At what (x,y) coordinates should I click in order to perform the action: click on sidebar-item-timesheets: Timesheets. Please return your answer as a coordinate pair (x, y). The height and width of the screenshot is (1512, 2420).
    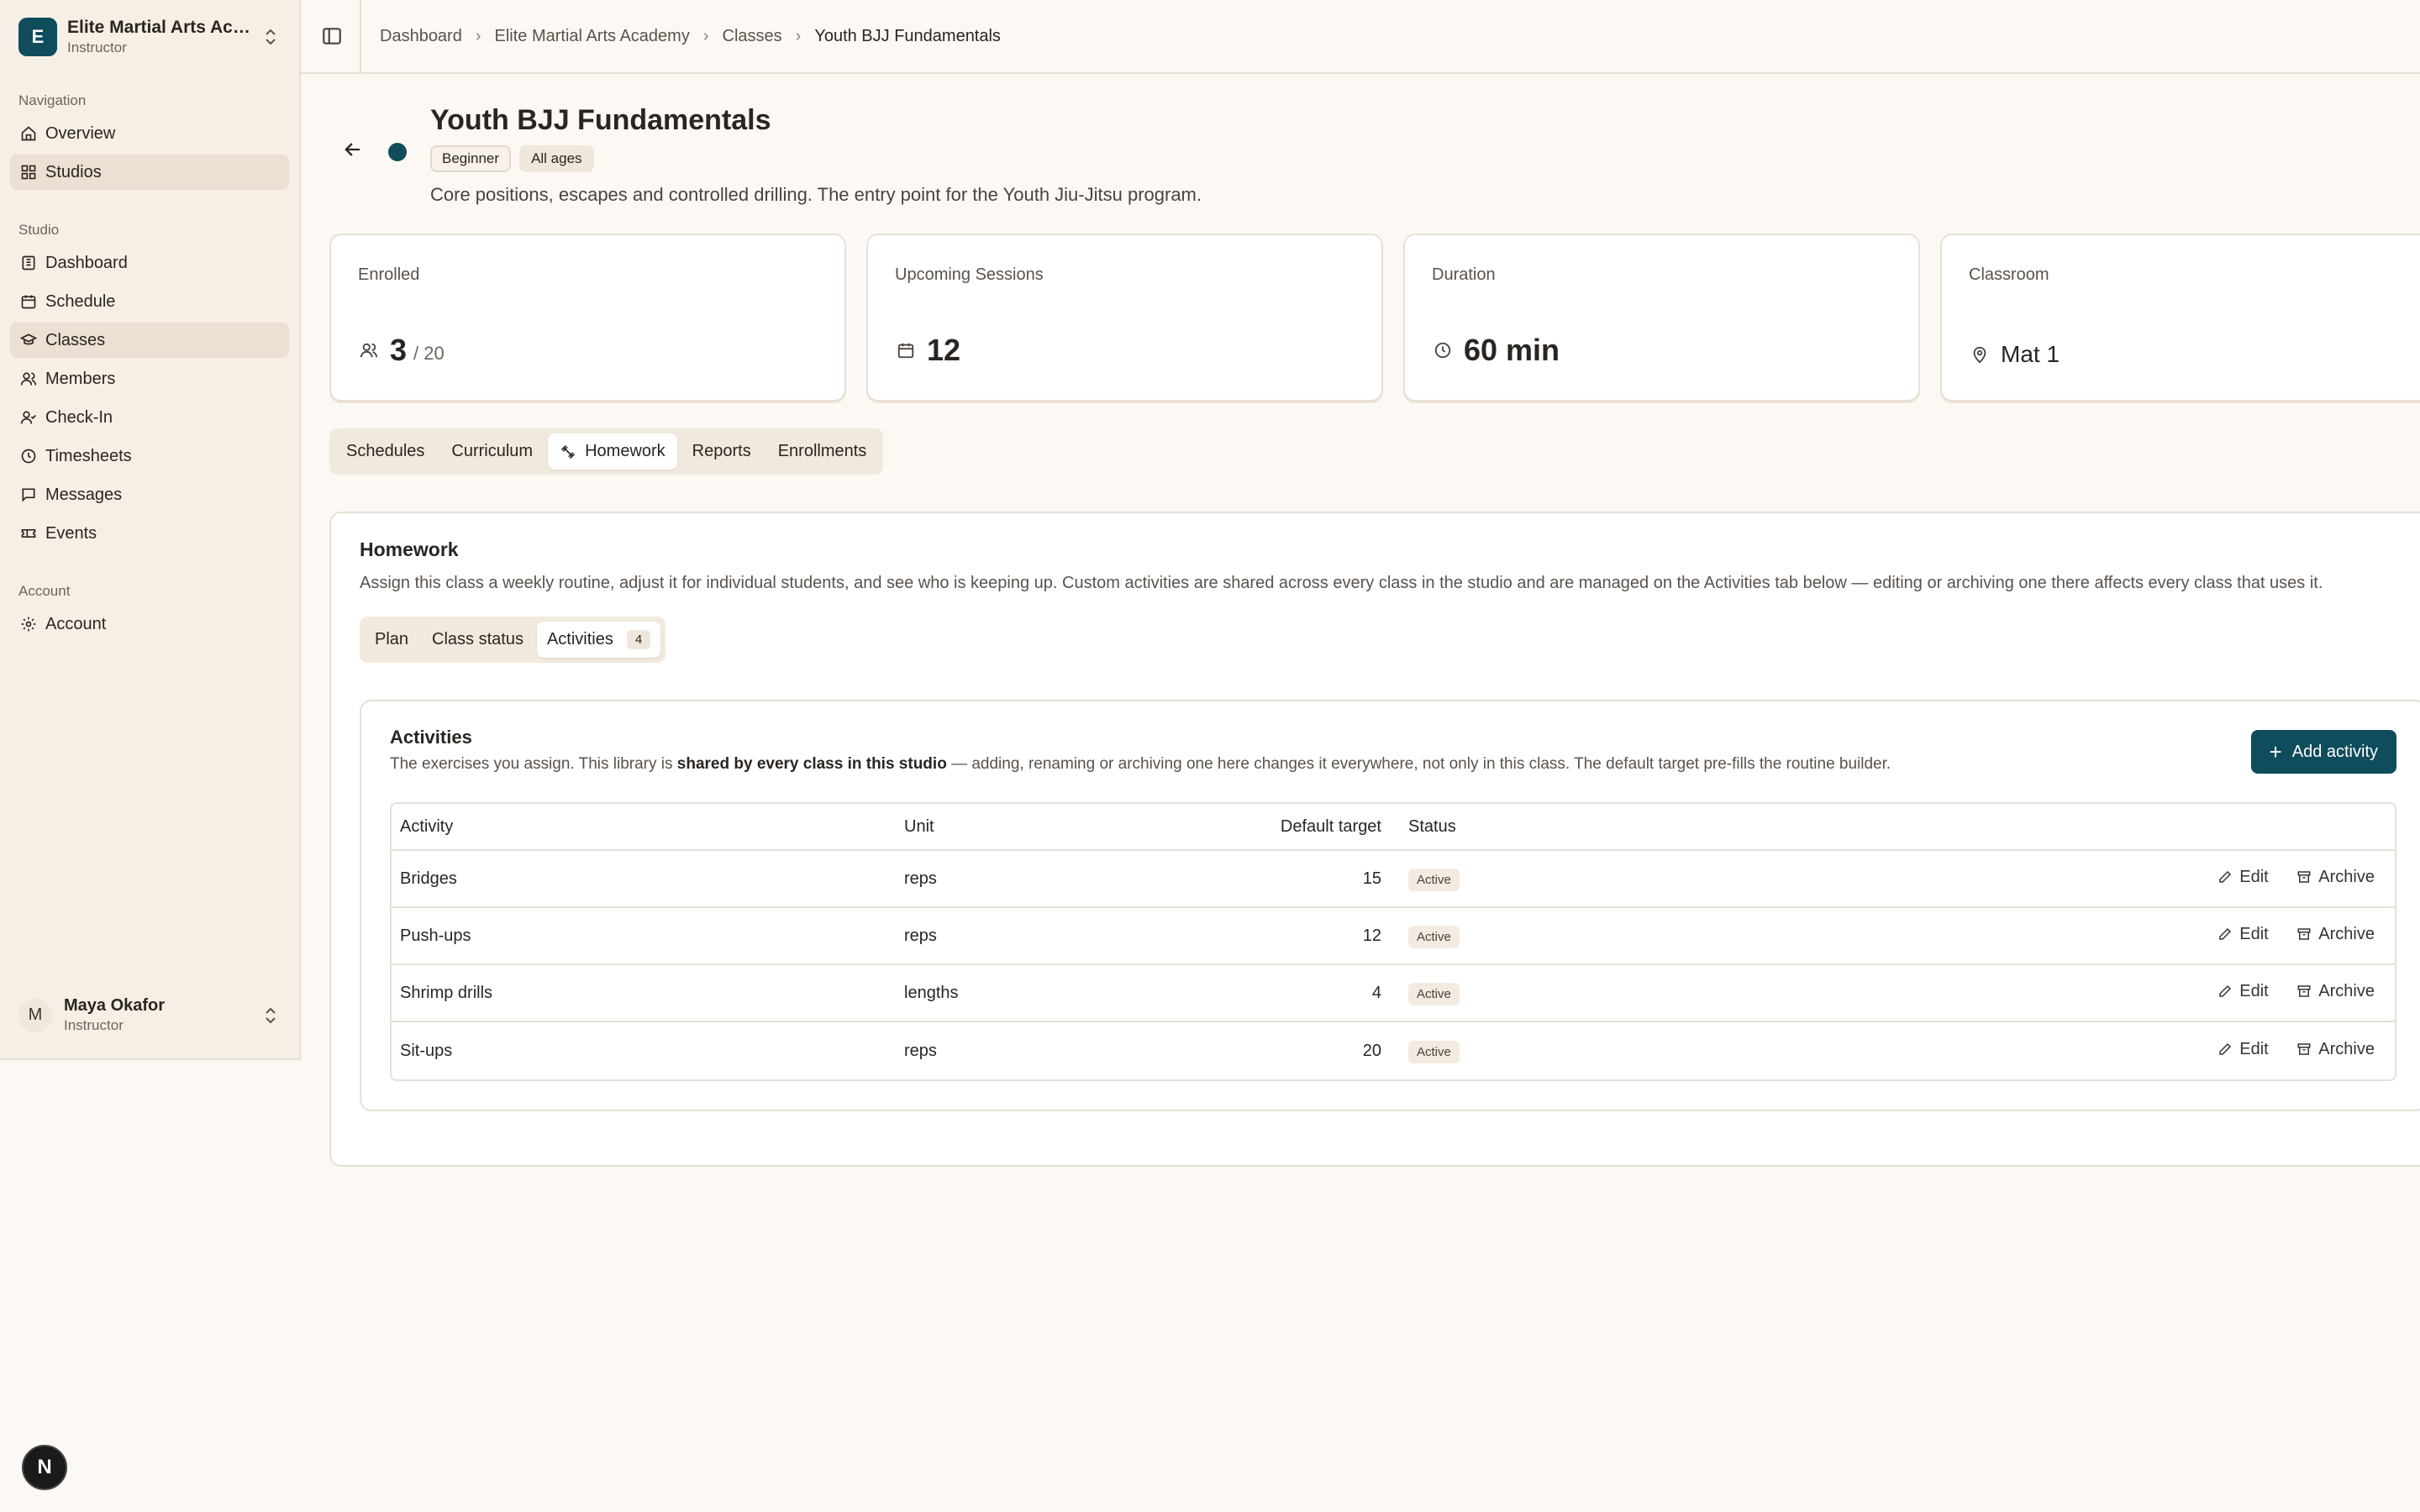
    Looking at the image, I should click on (149, 456).